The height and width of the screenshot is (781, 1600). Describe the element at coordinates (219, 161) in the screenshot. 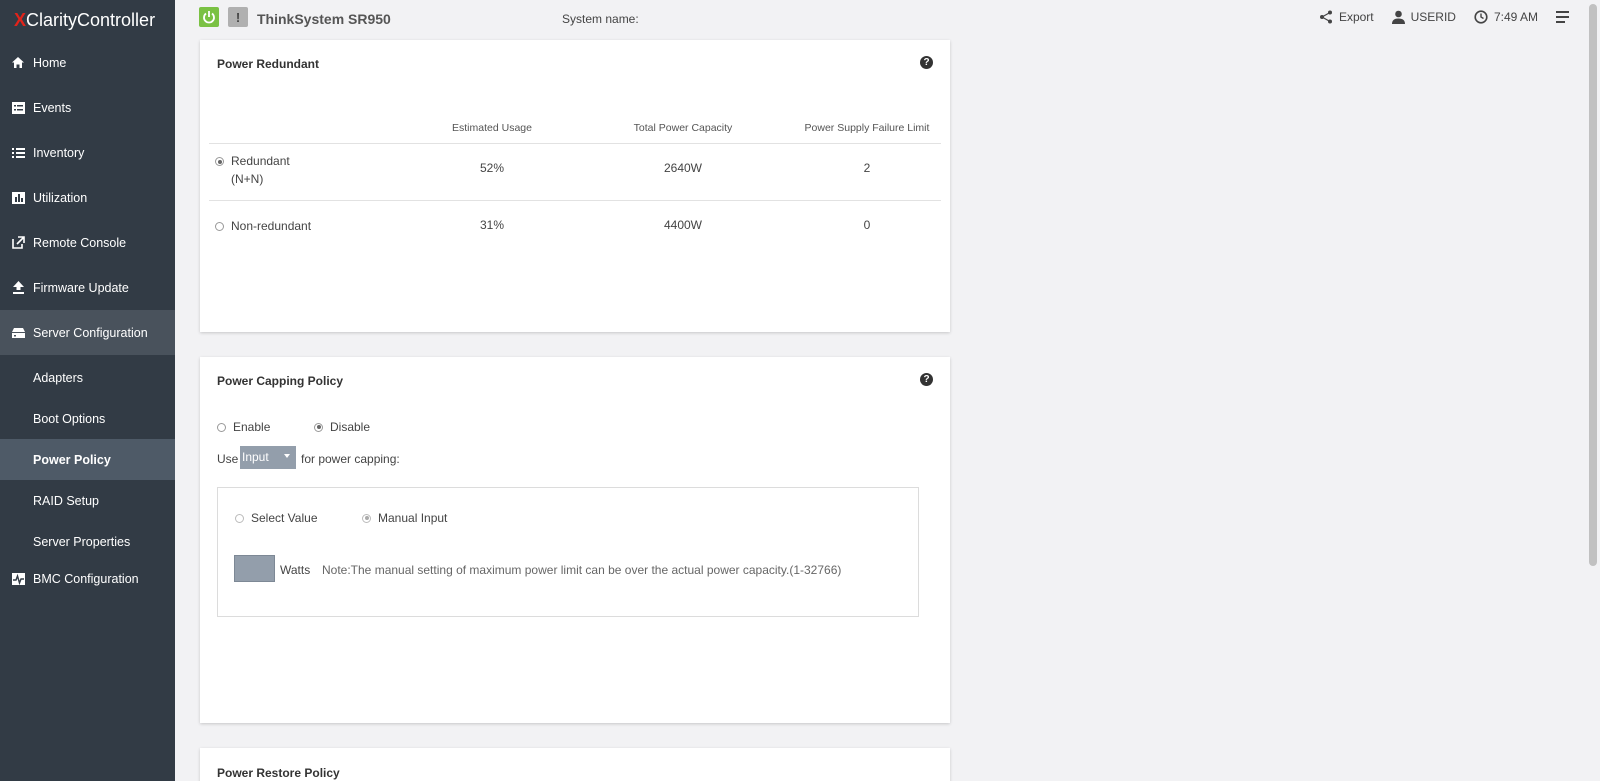

I see `redundant-radio` at that location.